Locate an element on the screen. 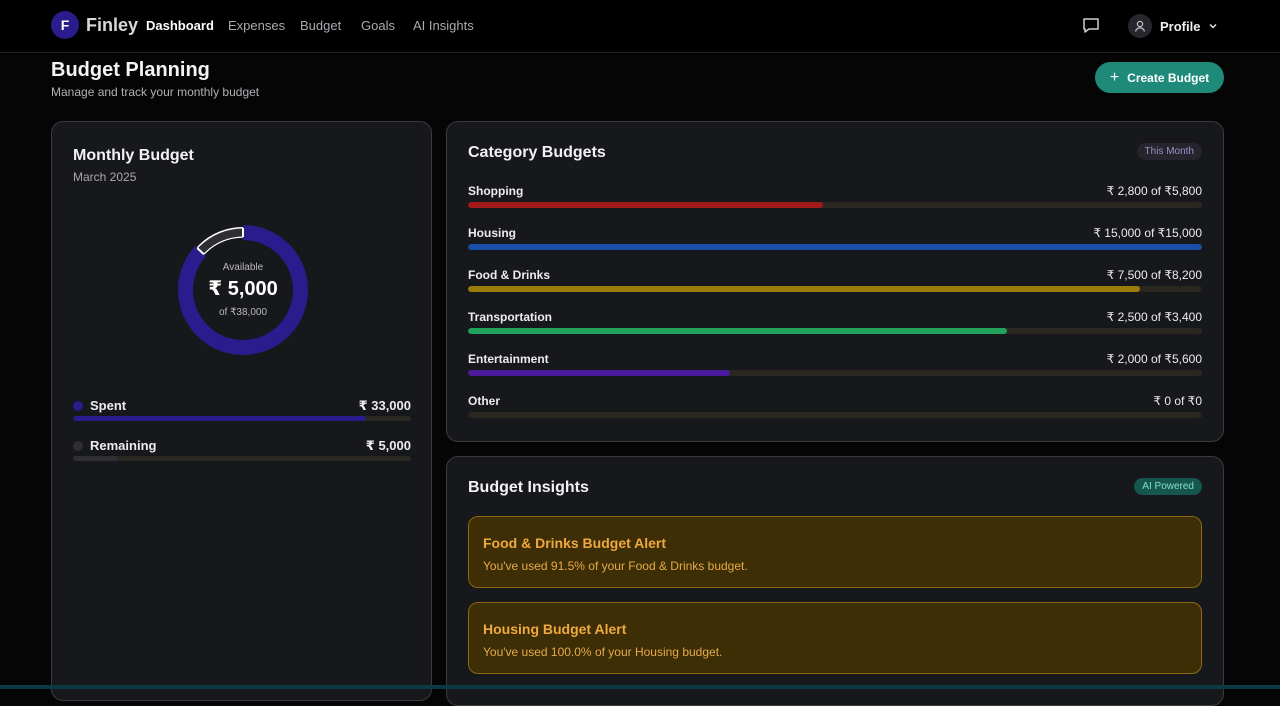  category-name: Transportation is located at coordinates (510, 317).